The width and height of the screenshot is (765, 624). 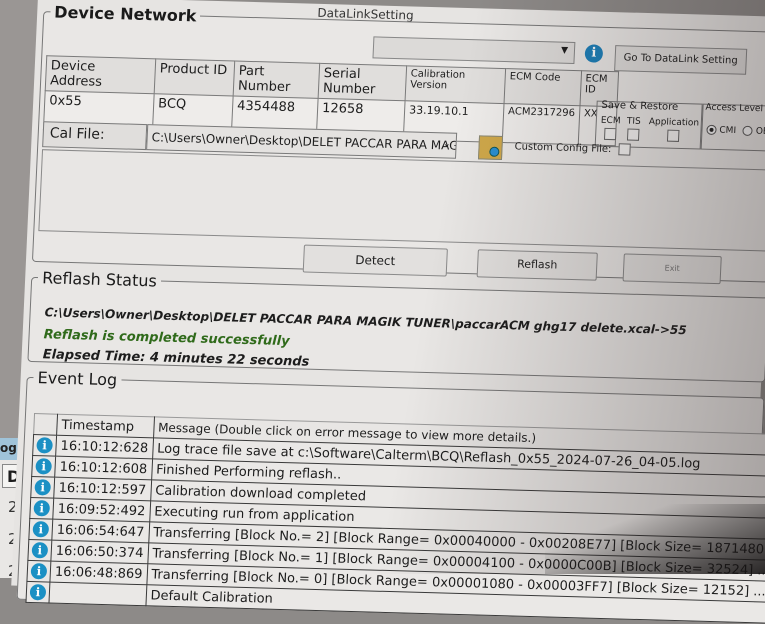 I want to click on tis-checkbox, so click(x=633, y=134).